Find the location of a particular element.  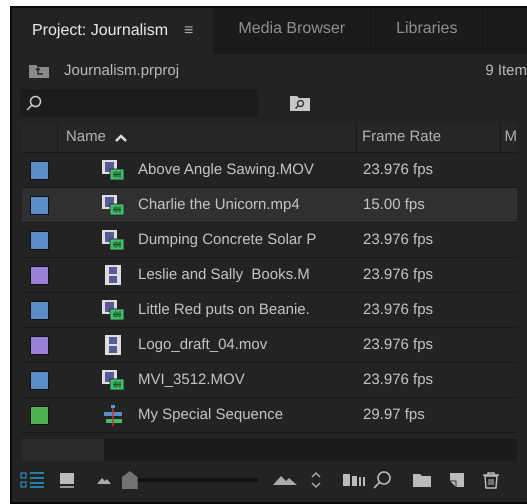

large-mountain-icon is located at coordinates (285, 480).